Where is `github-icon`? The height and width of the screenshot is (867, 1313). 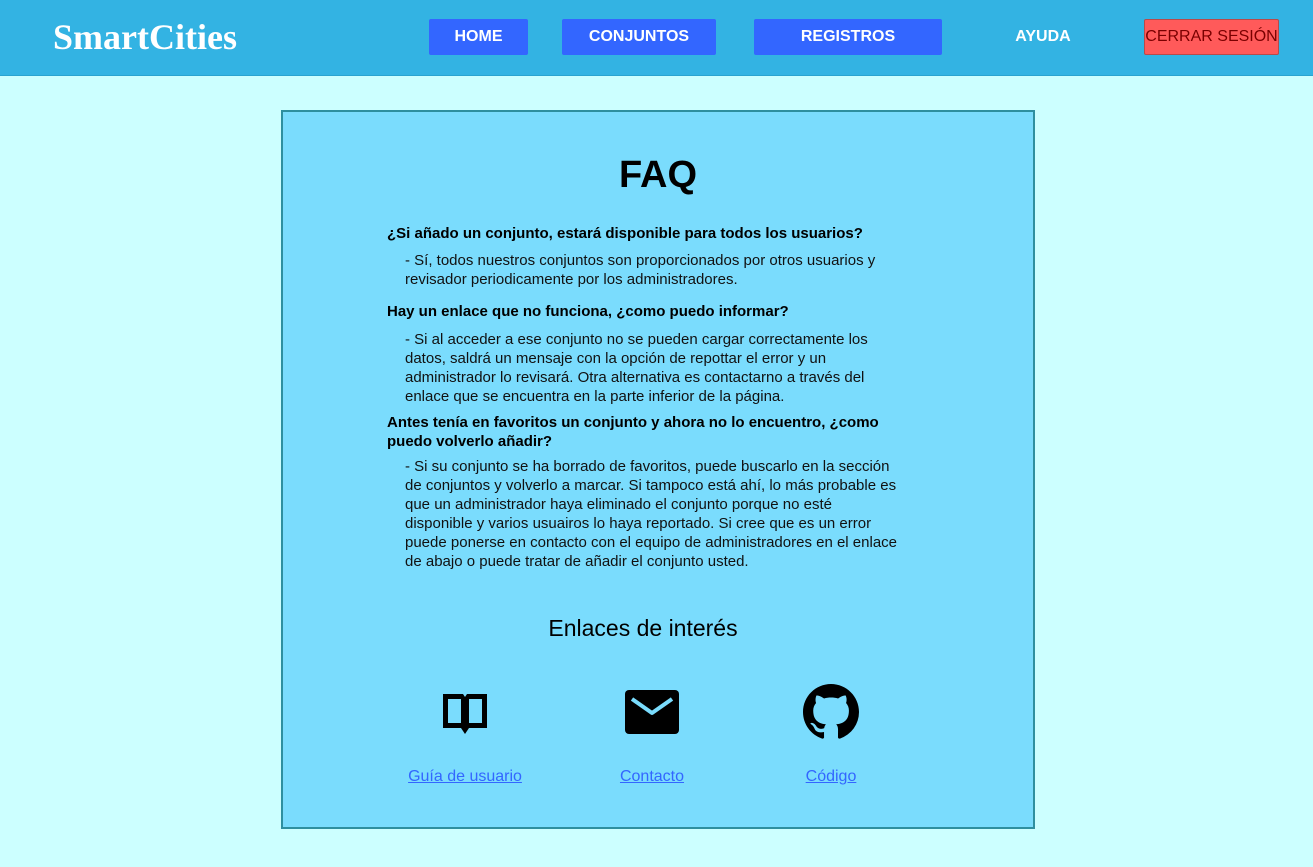
github-icon is located at coordinates (831, 712).